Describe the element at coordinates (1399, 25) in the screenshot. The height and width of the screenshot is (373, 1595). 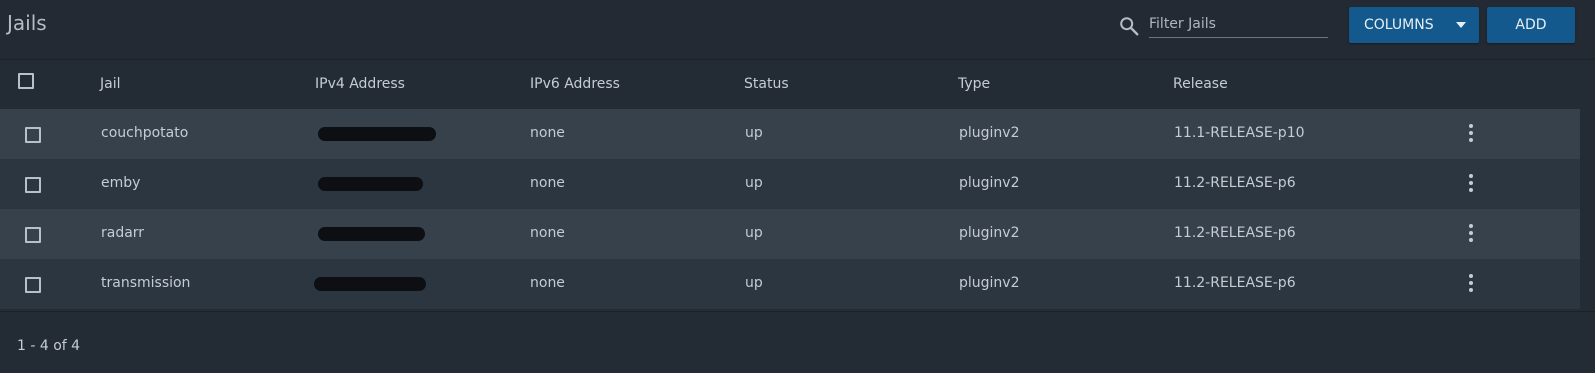
I see `columns-button-label: COLUMNS` at that location.